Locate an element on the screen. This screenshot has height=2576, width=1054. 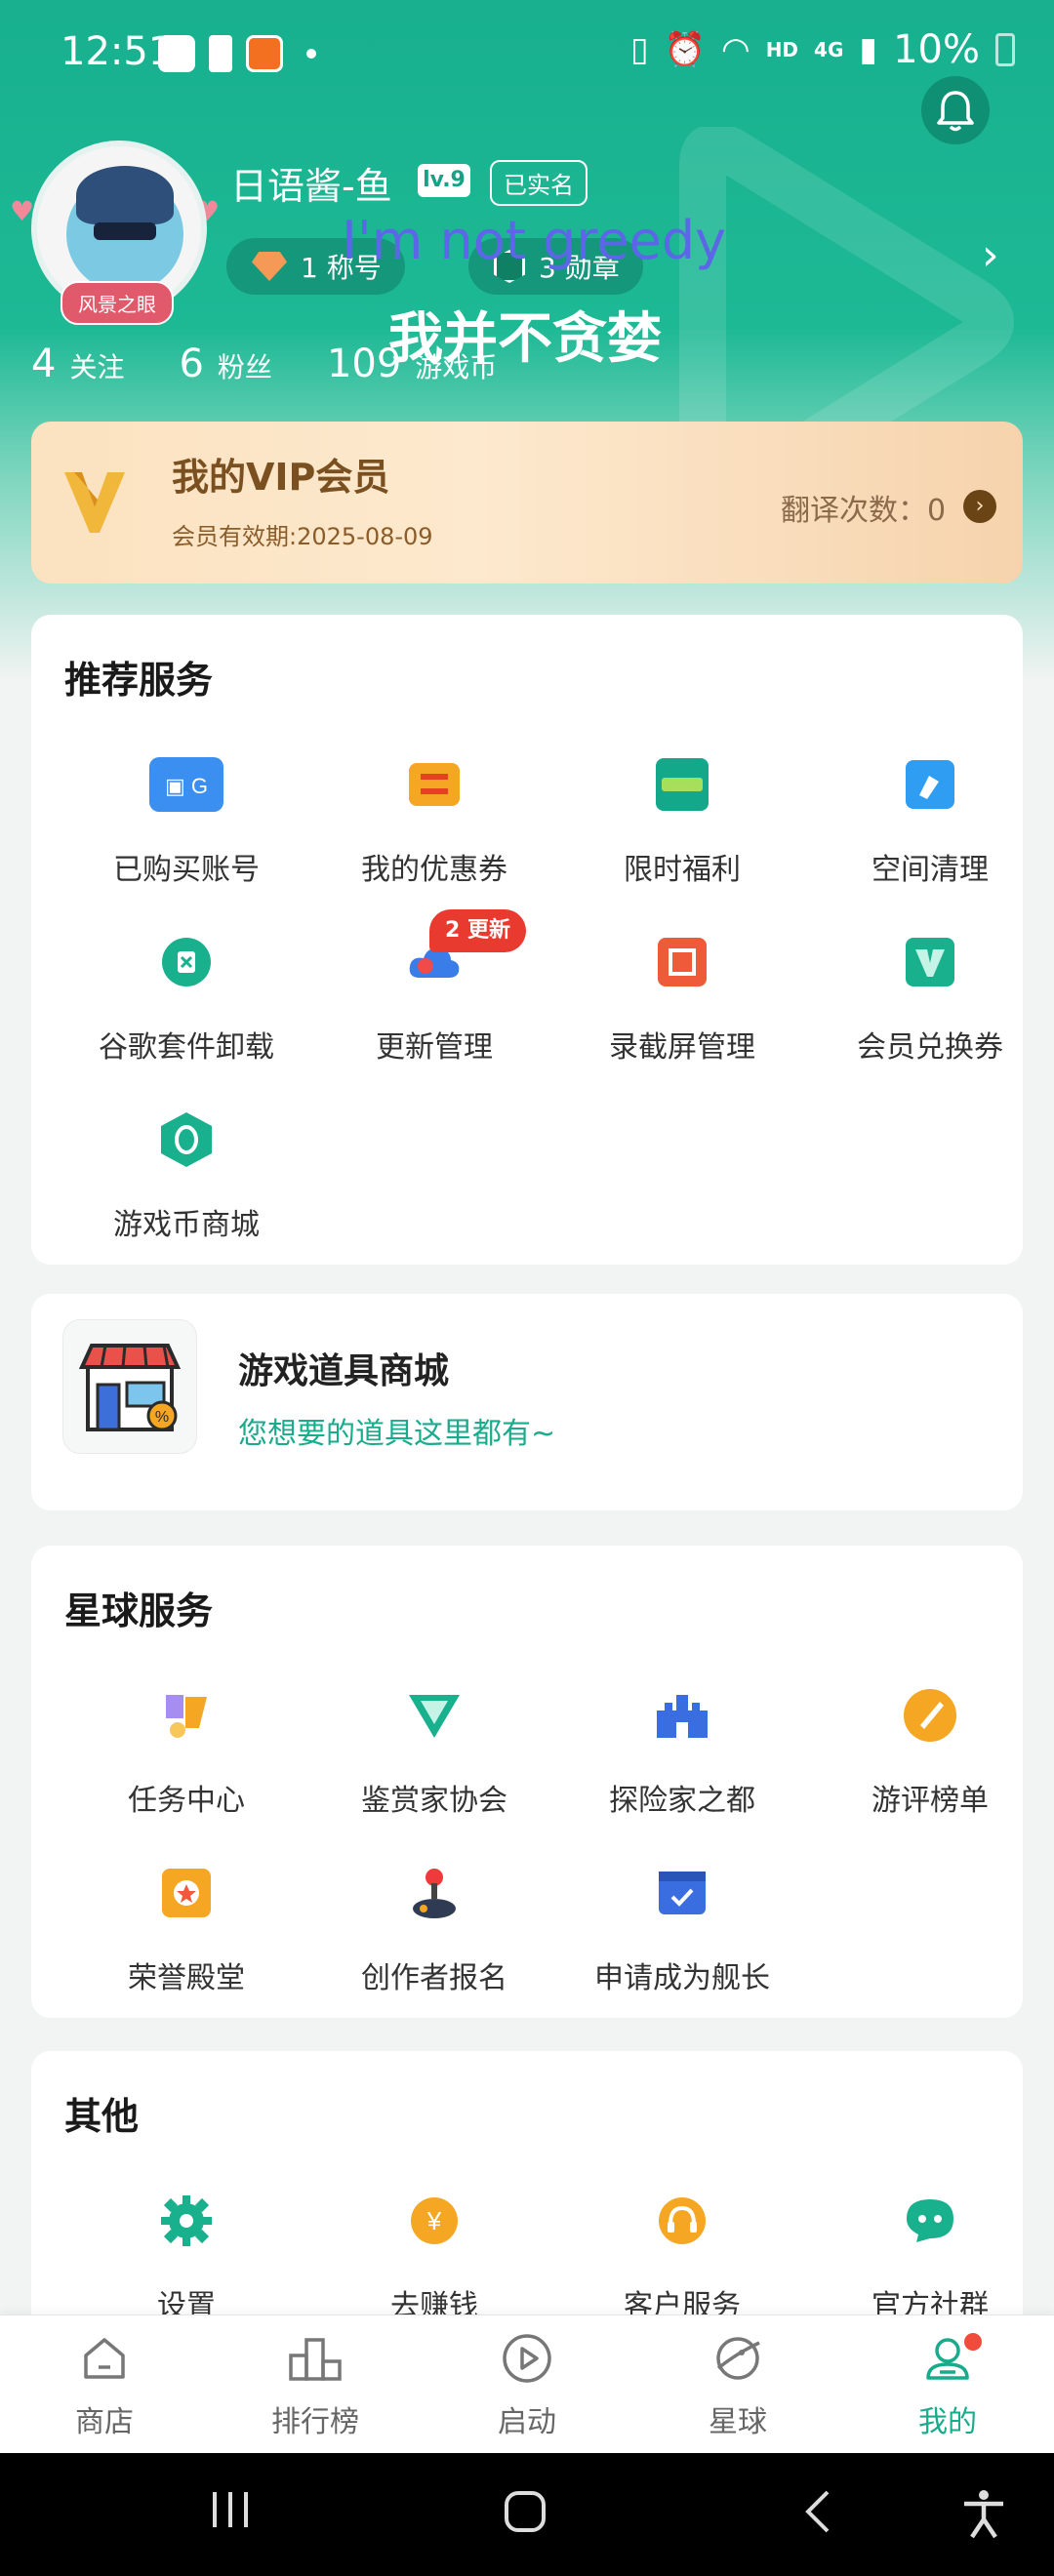
nav-launch: 启动 is located at coordinates (527, 2385).